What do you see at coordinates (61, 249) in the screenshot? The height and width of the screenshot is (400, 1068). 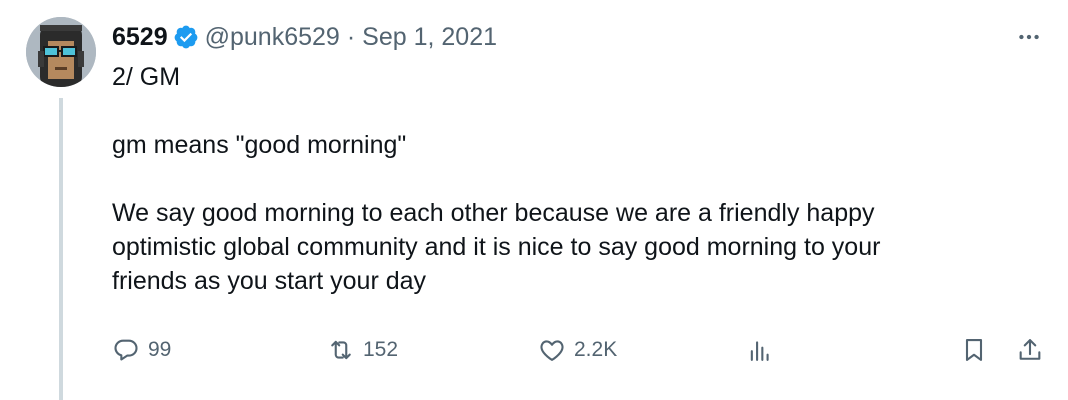 I see `thread-line` at bounding box center [61, 249].